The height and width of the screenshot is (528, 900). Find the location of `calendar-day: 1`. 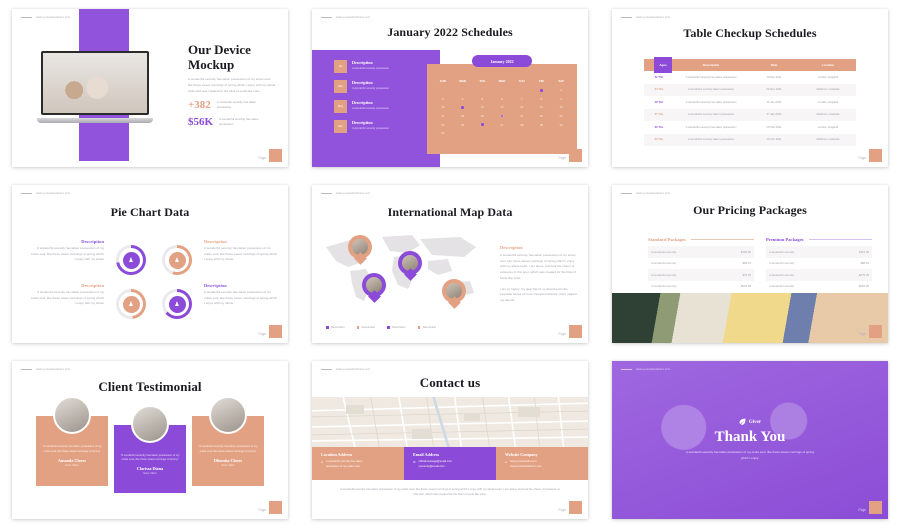

calendar-day: 1 is located at coordinates (542, 90).